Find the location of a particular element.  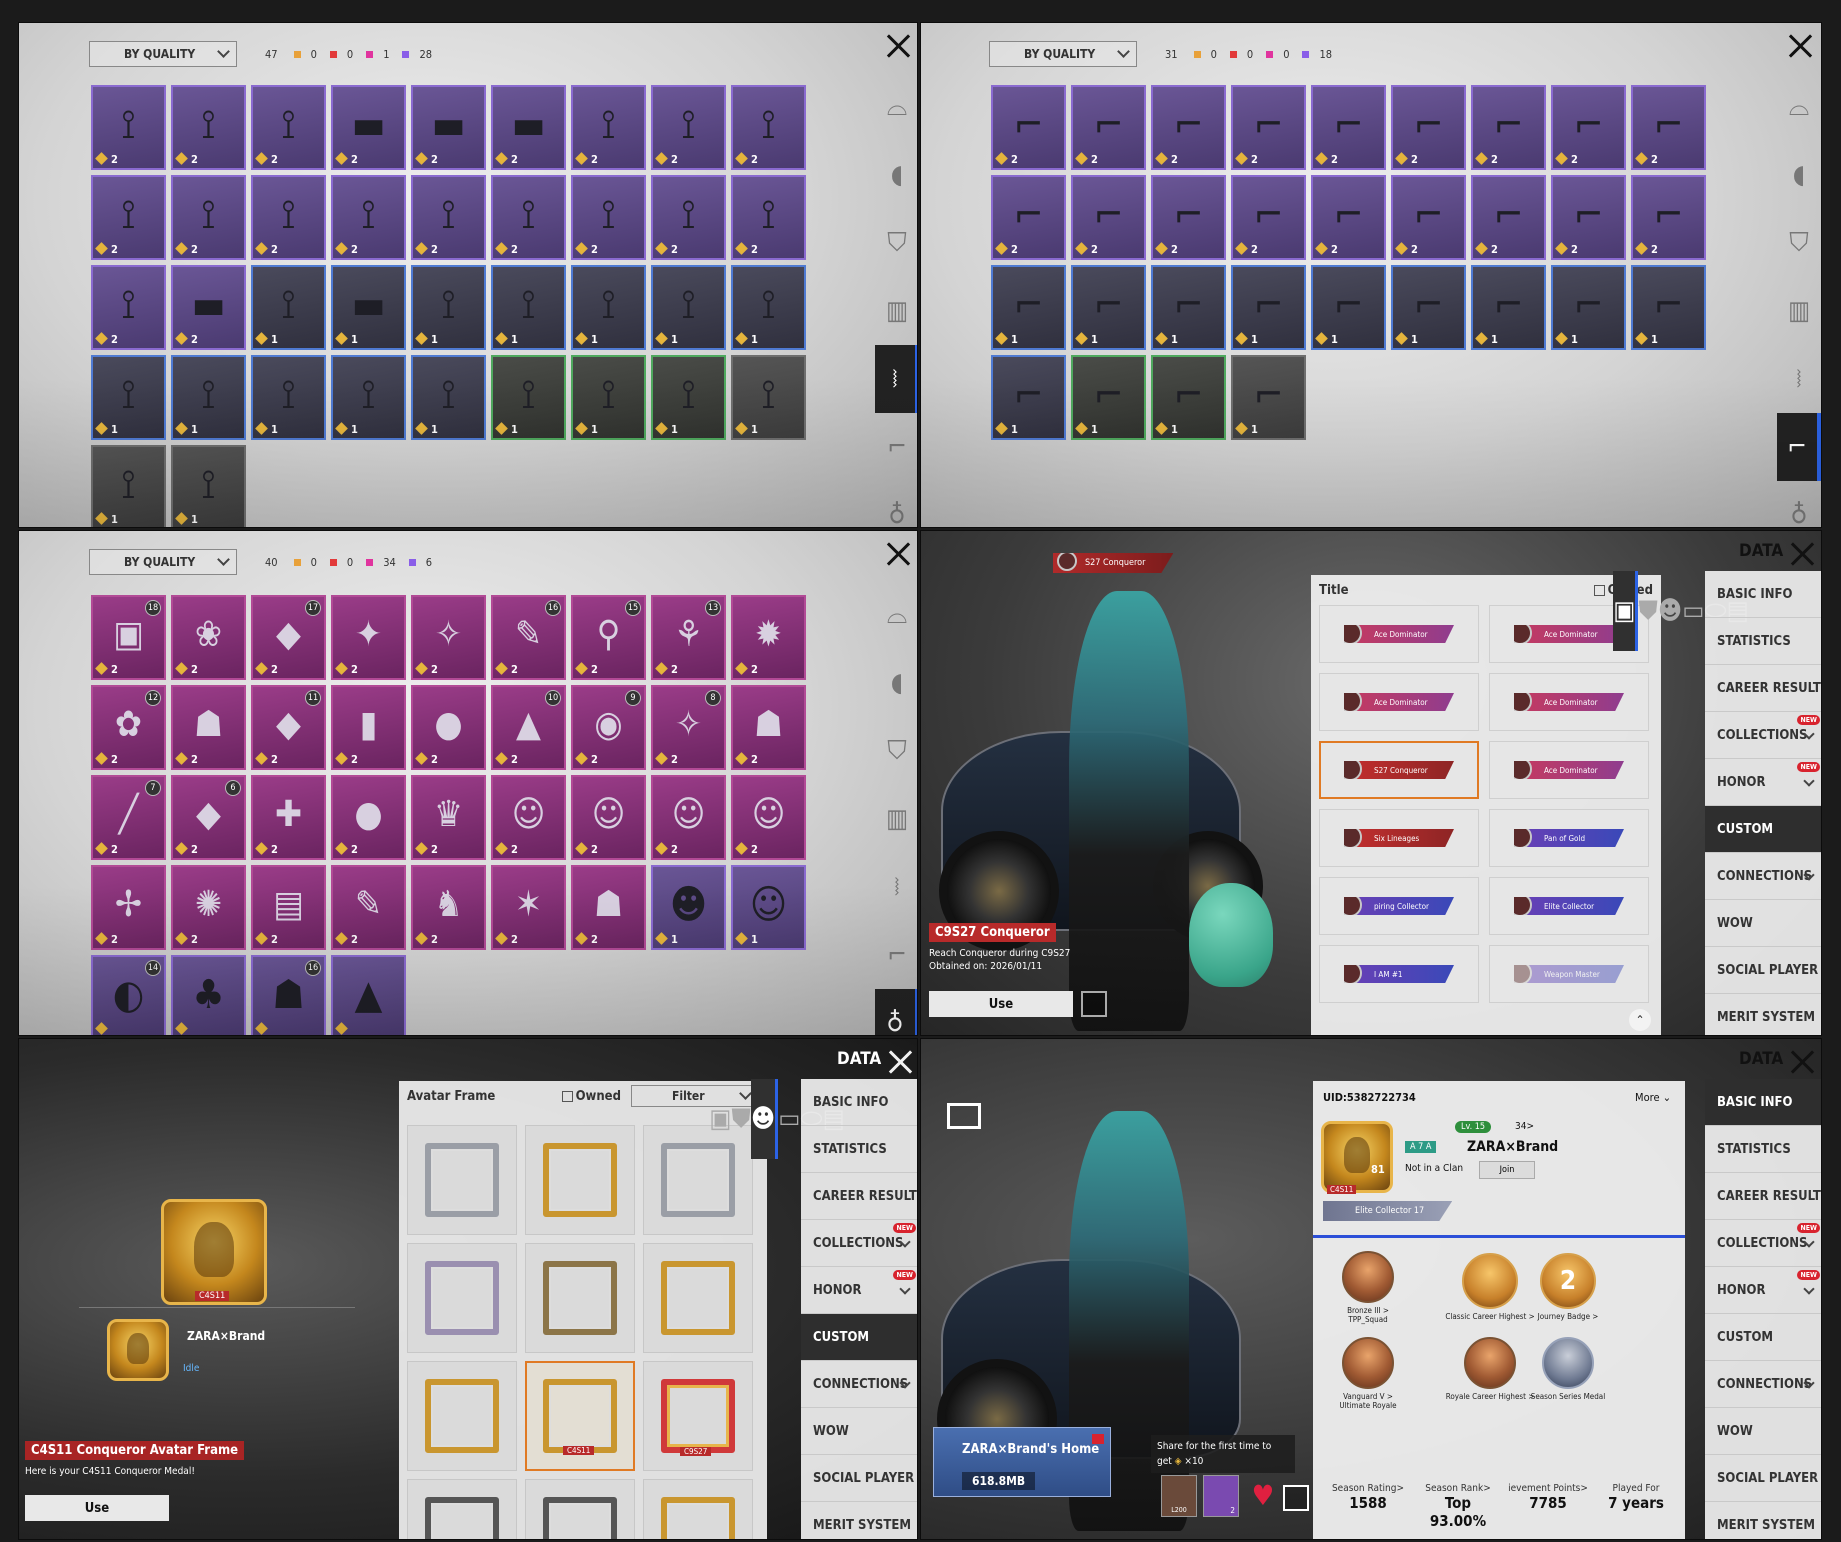

inventory-item: ♣ is located at coordinates (208, 995).